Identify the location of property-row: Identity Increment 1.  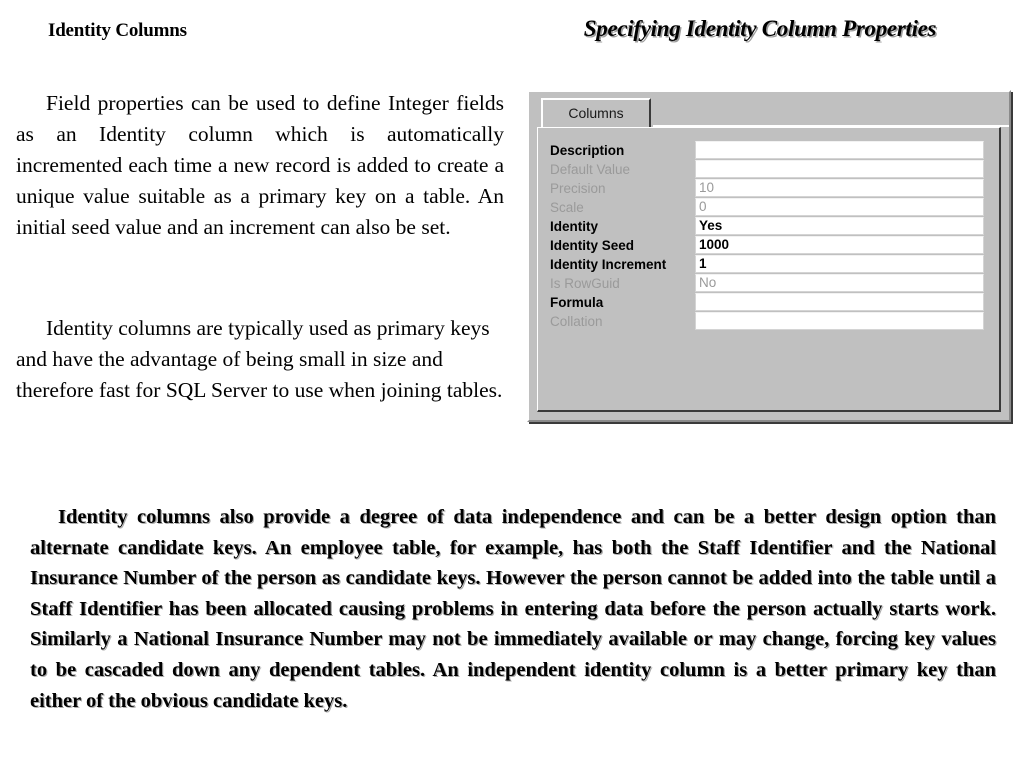
(767, 264).